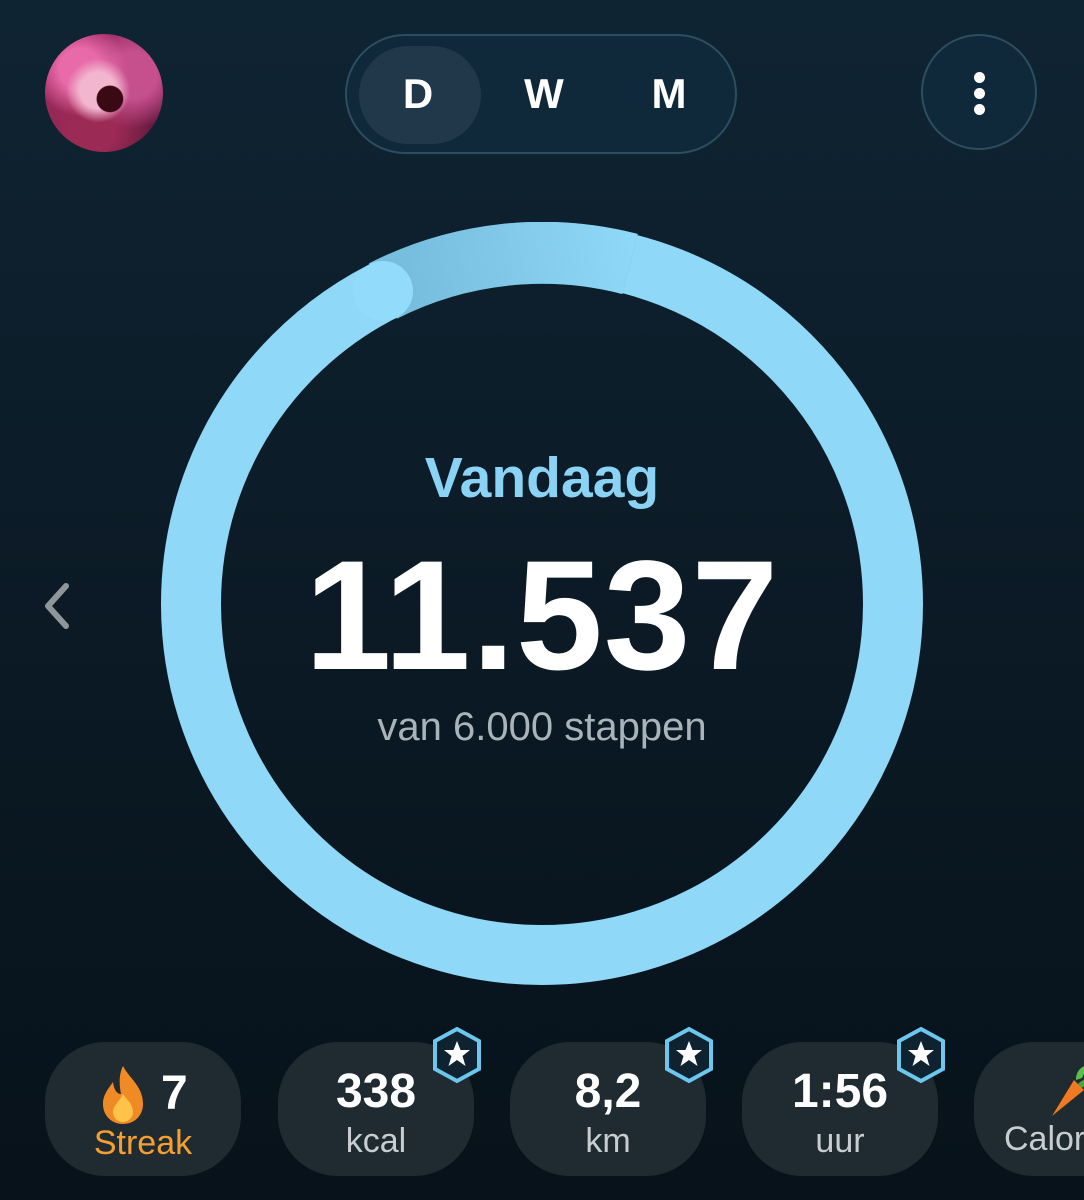 This screenshot has width=1084, height=1200. I want to click on ring-fade, so click(503, 270).